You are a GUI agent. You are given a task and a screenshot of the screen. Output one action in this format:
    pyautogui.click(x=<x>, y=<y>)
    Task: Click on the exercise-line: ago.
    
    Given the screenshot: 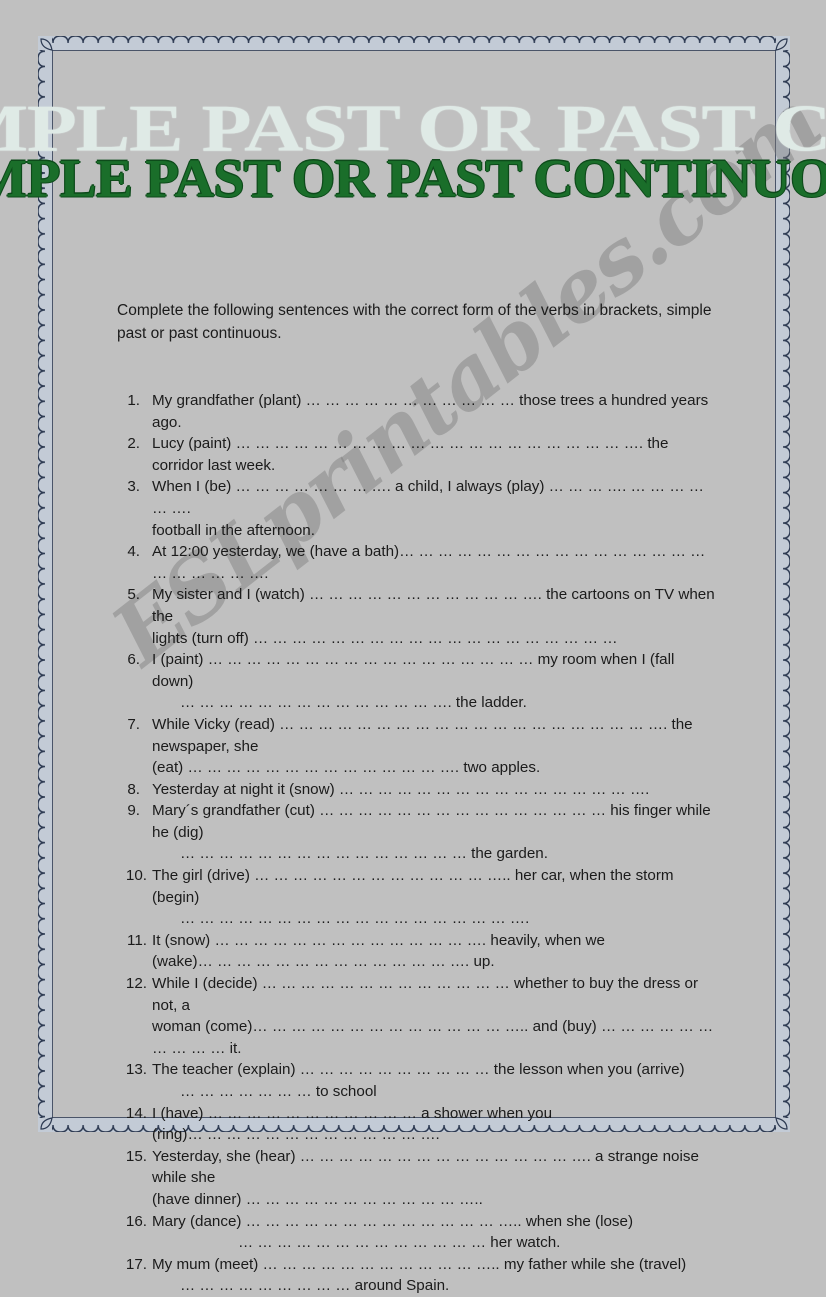 What is the action you would take?
    pyautogui.click(x=167, y=422)
    